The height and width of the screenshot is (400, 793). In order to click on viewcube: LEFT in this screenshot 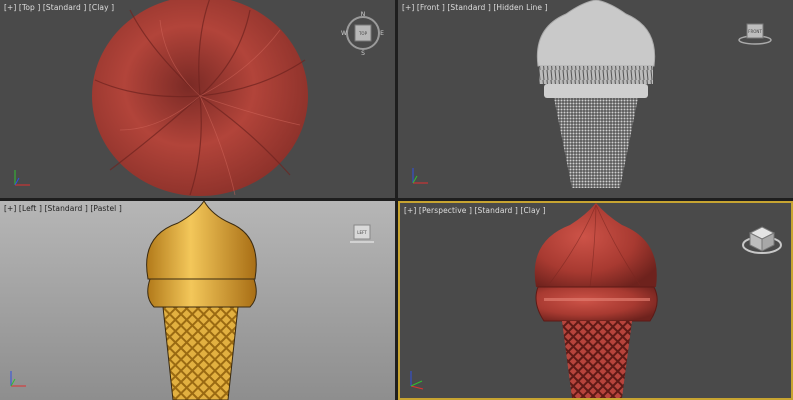, I will do `click(363, 234)`.